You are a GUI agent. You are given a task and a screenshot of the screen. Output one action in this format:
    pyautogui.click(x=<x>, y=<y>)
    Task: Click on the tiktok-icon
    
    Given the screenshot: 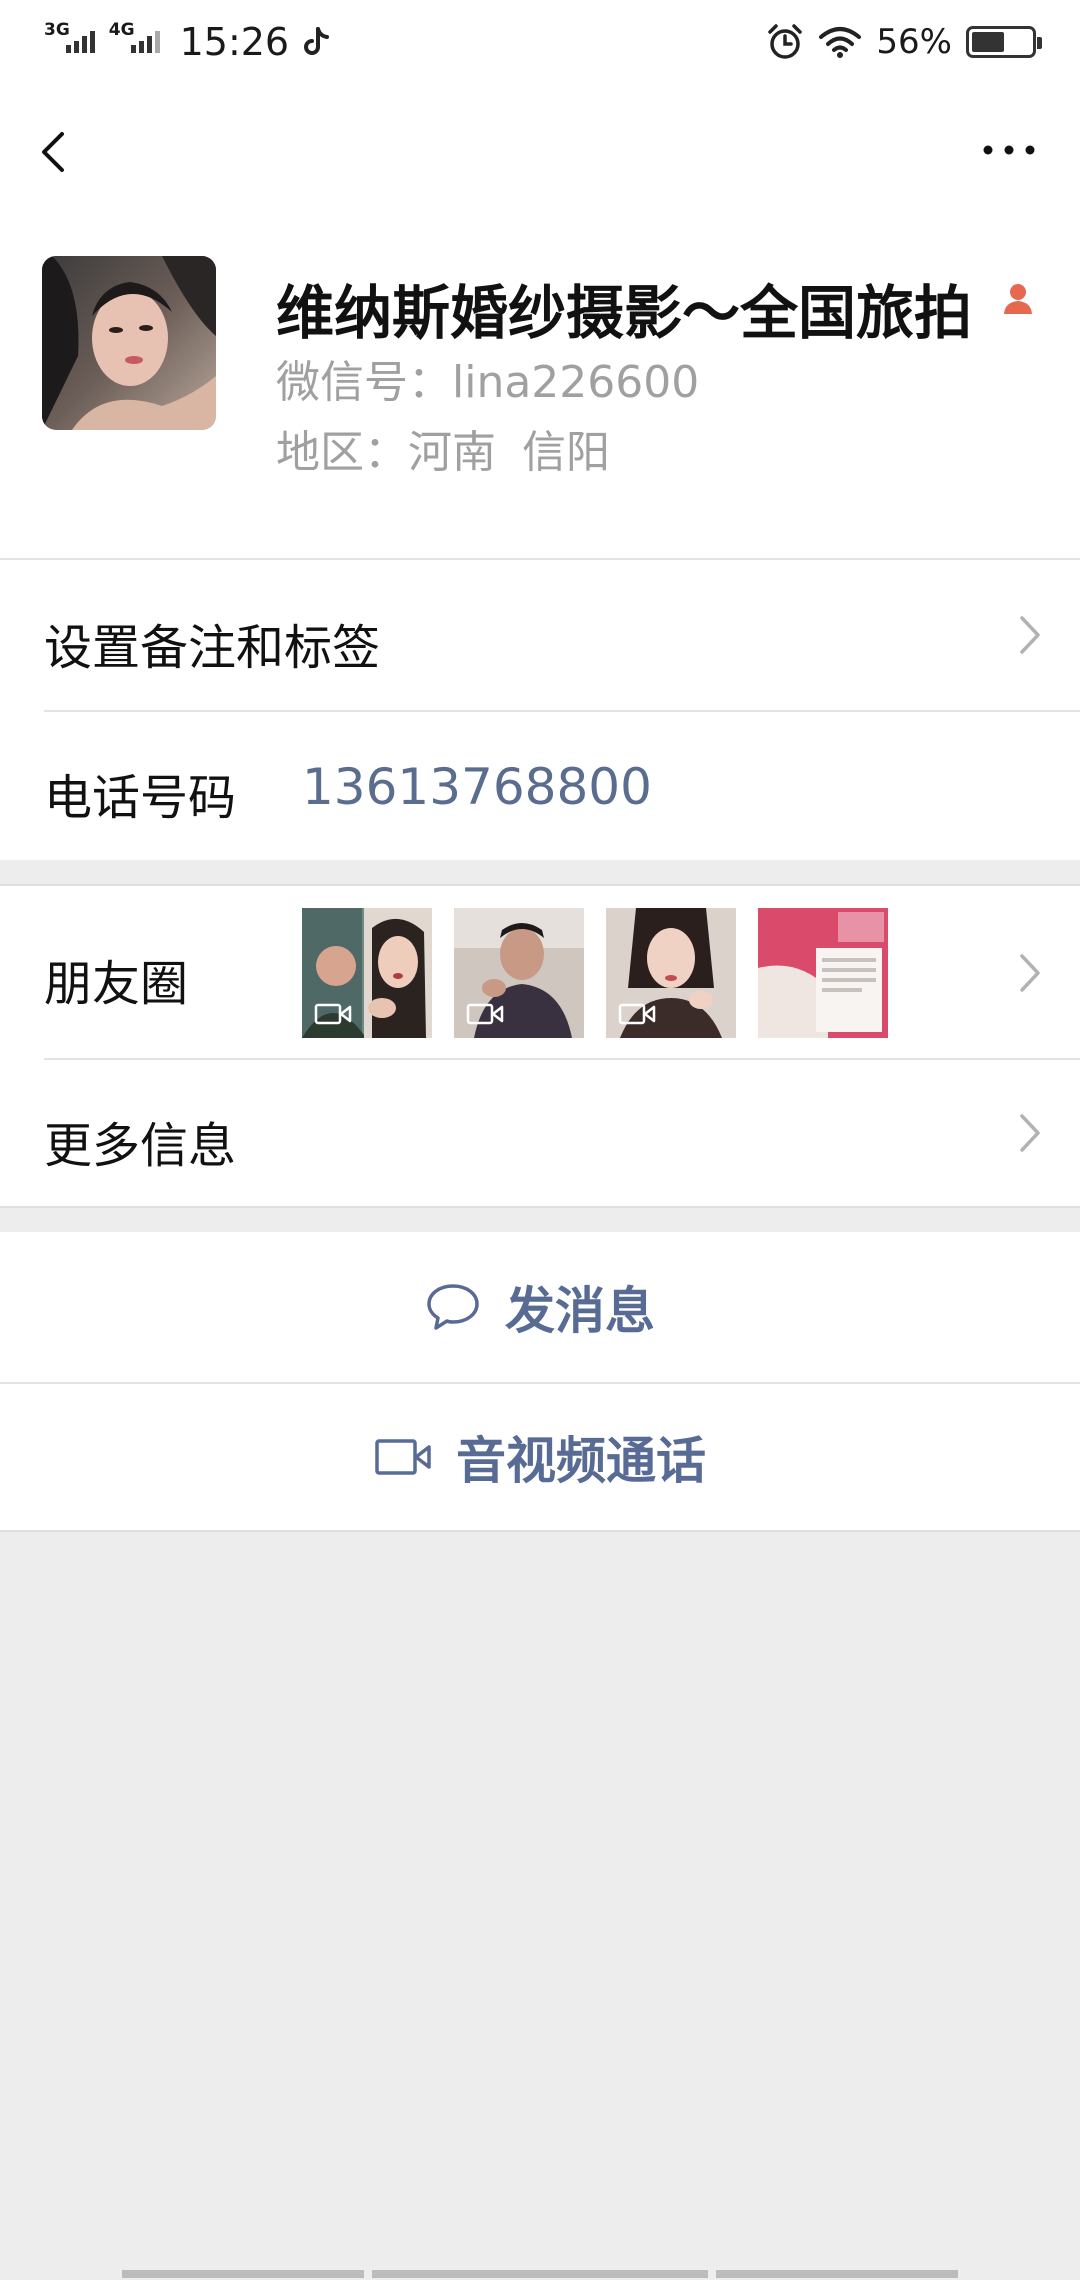 What is the action you would take?
    pyautogui.click(x=317, y=41)
    